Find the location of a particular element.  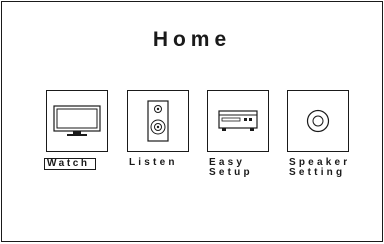

watch-label: Watch is located at coordinates (70, 164).